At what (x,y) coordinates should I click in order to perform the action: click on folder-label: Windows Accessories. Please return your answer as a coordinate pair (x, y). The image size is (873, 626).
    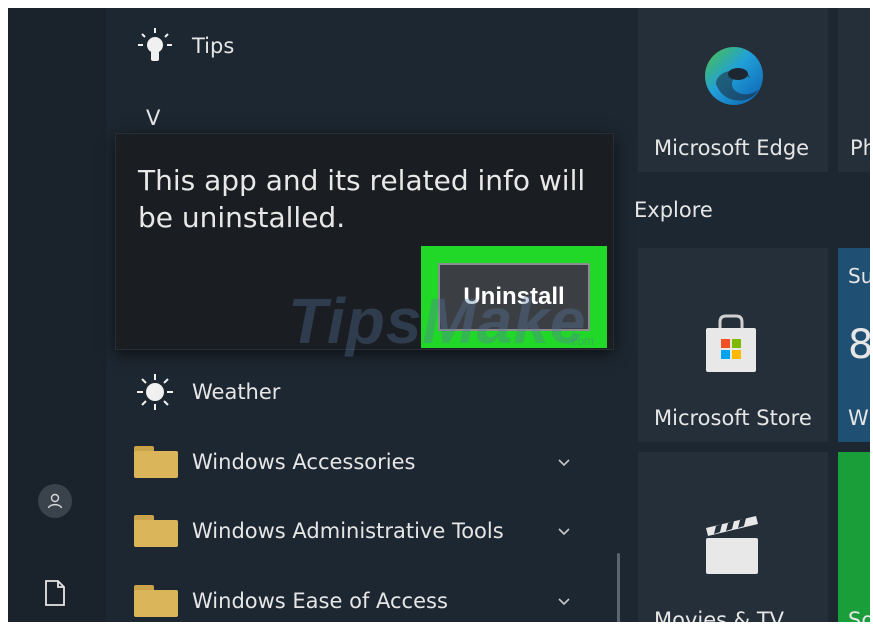
    Looking at the image, I should click on (304, 462).